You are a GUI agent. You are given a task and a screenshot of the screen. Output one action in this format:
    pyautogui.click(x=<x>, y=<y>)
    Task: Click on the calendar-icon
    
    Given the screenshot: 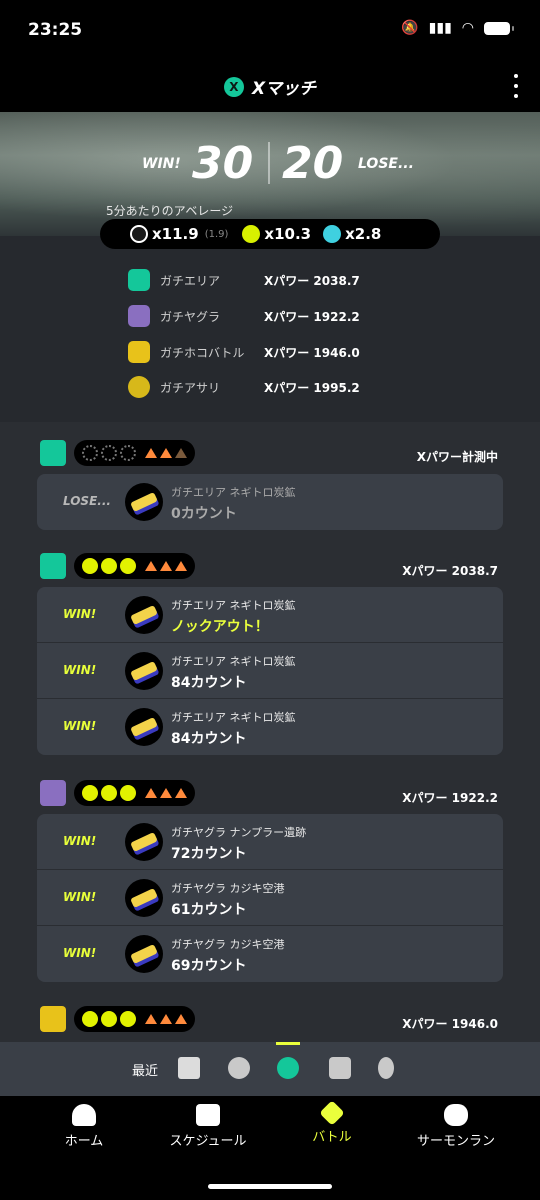 What is the action you would take?
    pyautogui.click(x=208, y=1115)
    